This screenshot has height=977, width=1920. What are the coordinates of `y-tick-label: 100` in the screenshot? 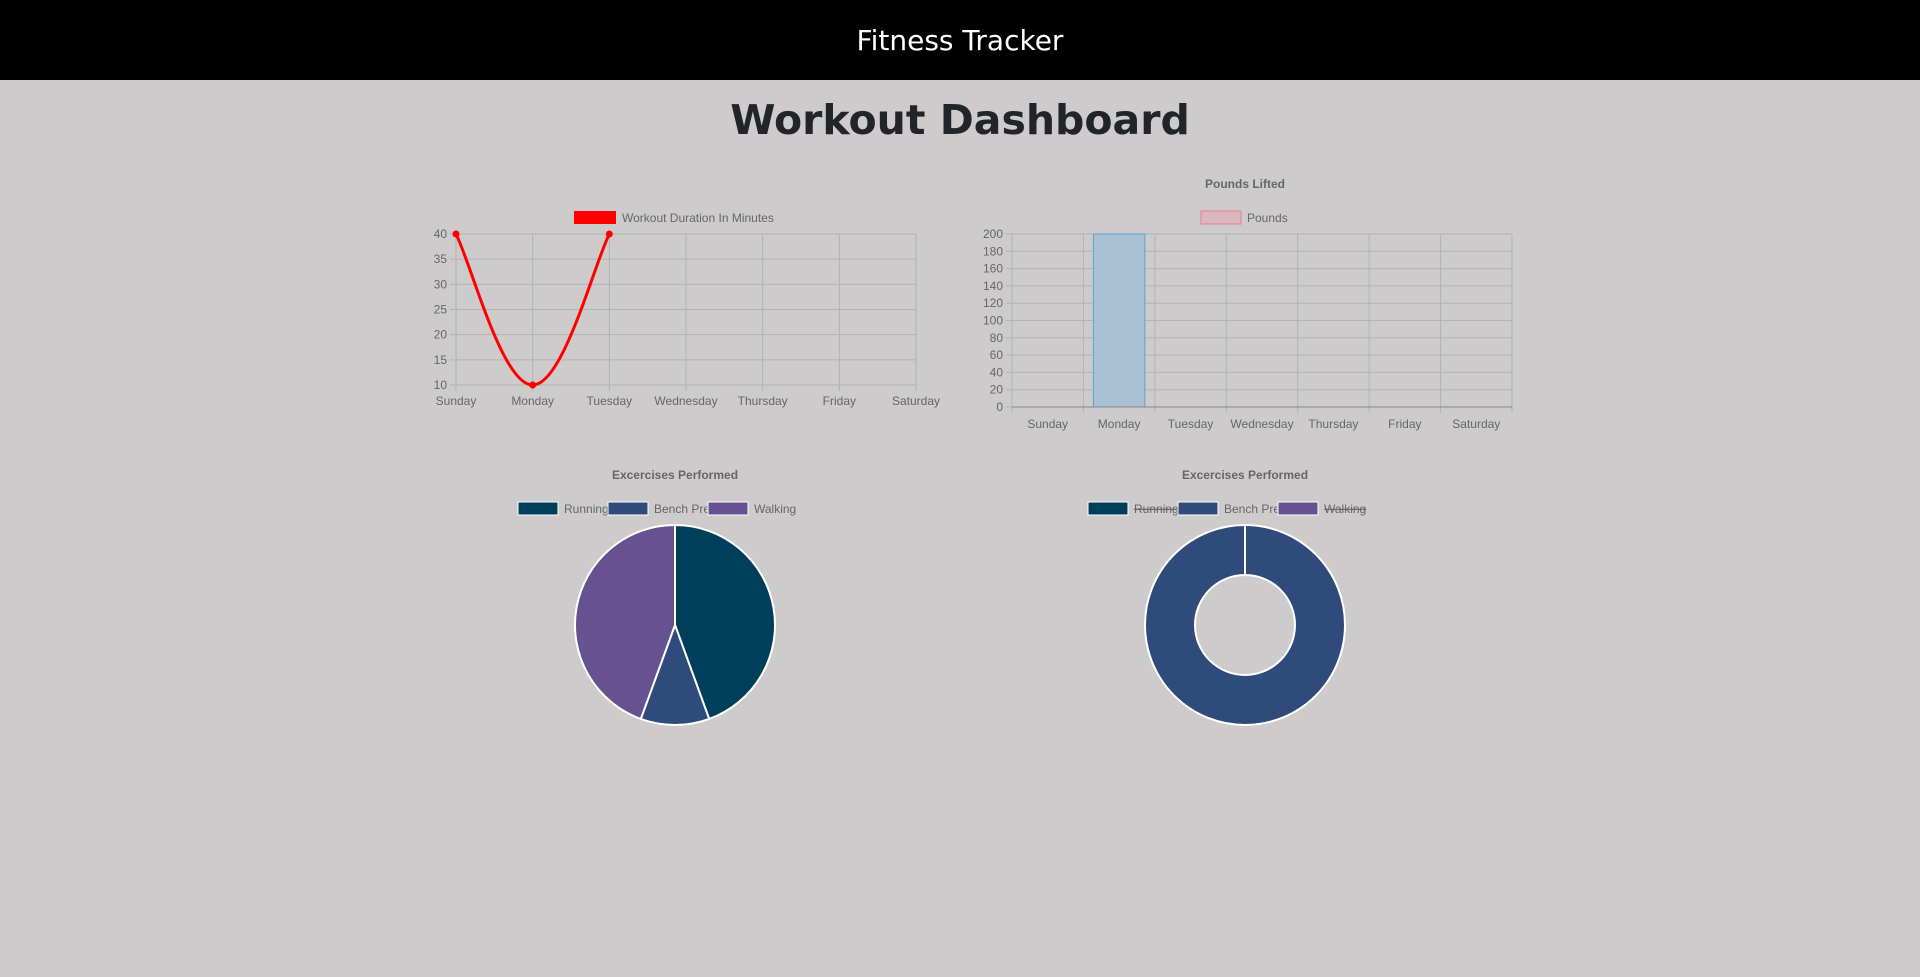 It's located at (993, 321).